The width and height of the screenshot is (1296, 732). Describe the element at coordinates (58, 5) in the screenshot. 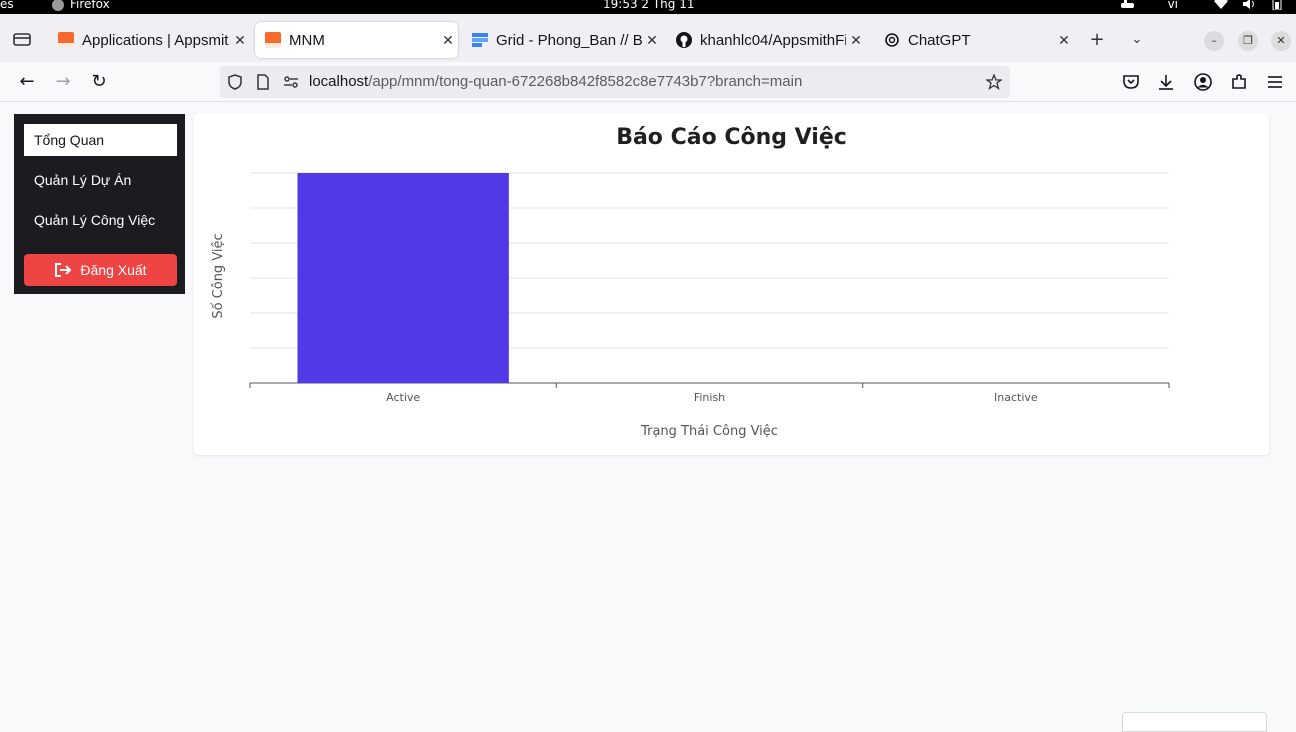

I see `firefox-icon` at that location.